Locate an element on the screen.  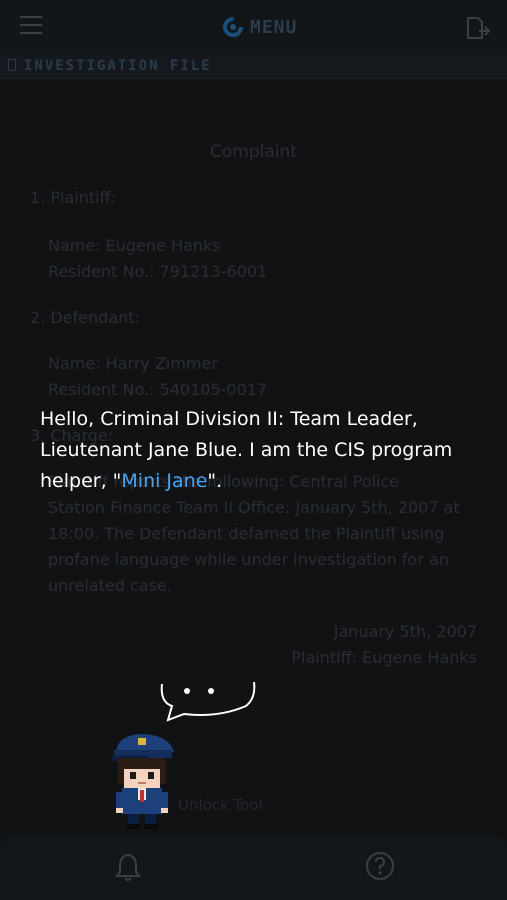
top-bar: MENU is located at coordinates (253, 27).